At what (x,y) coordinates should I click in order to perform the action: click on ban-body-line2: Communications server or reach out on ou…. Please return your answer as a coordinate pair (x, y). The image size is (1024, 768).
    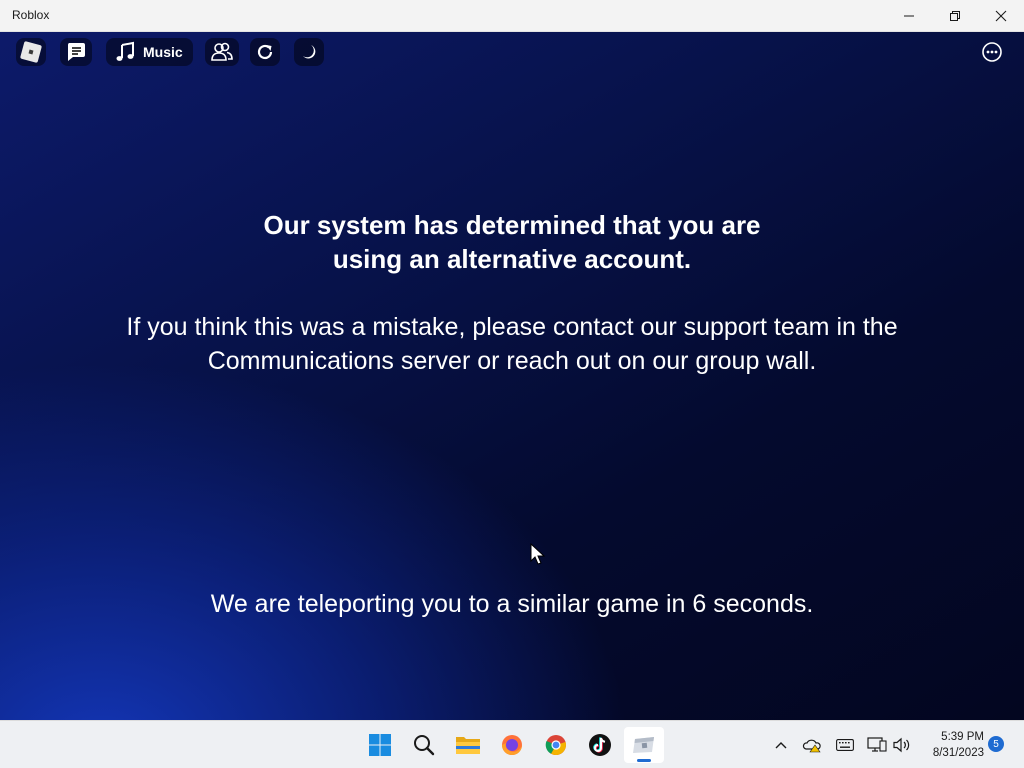
    Looking at the image, I should click on (512, 361).